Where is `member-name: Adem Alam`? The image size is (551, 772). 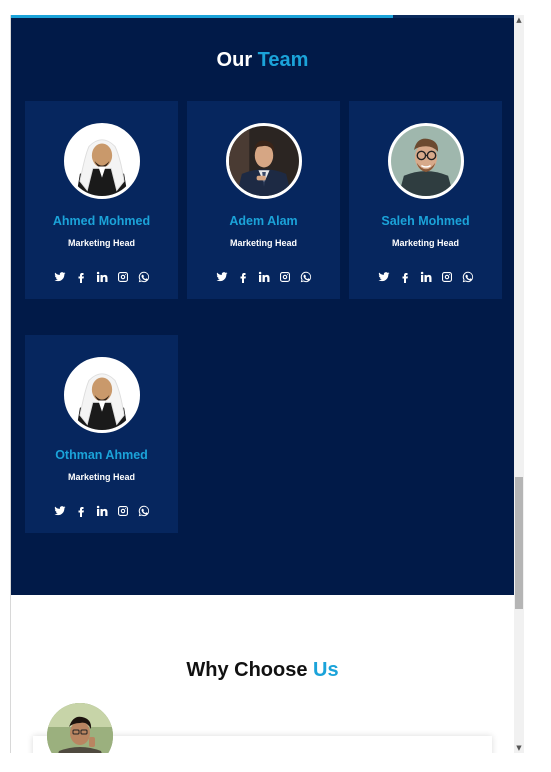
member-name: Adem Alam is located at coordinates (263, 221).